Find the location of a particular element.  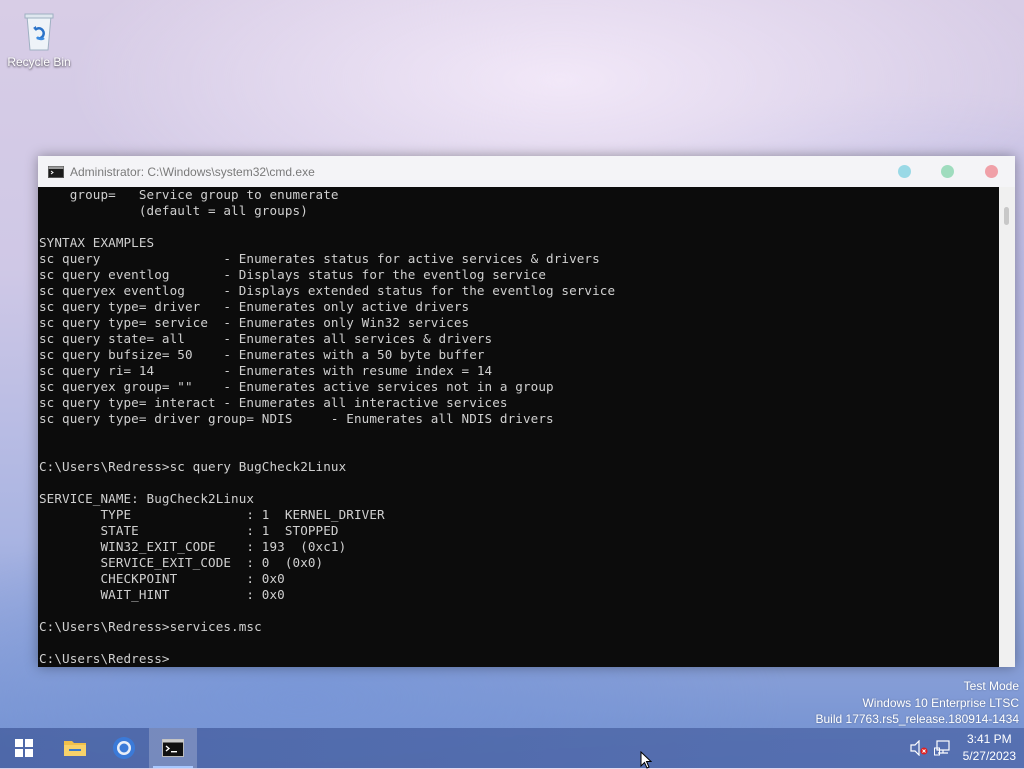

watermark-build: Build 17763.rs5_release.180914-1434 is located at coordinates (917, 719).